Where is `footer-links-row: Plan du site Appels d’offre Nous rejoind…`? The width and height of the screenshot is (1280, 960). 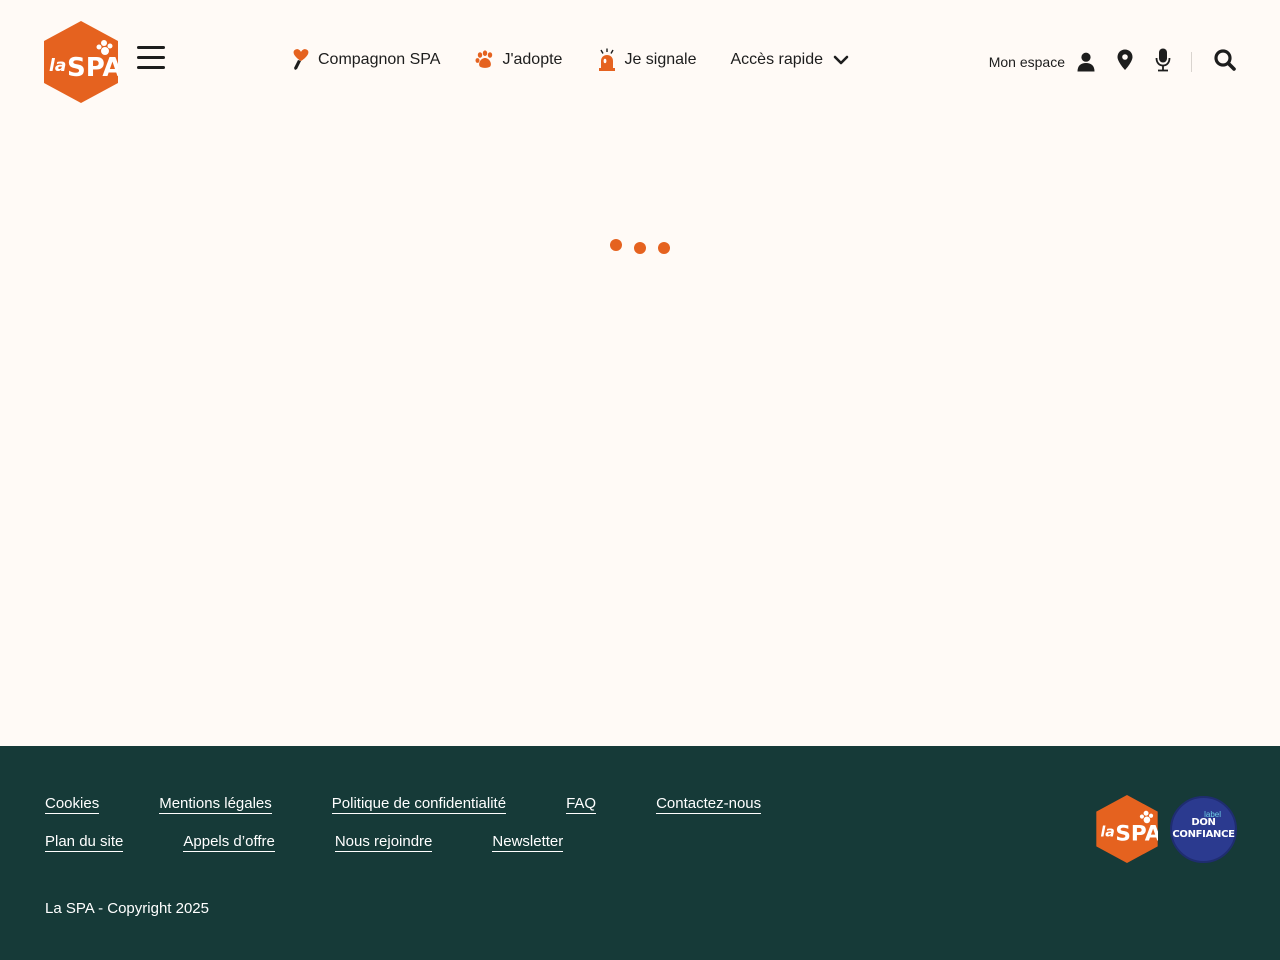 footer-links-row: Plan du site Appels d’offre Nous rejoind… is located at coordinates (403, 842).